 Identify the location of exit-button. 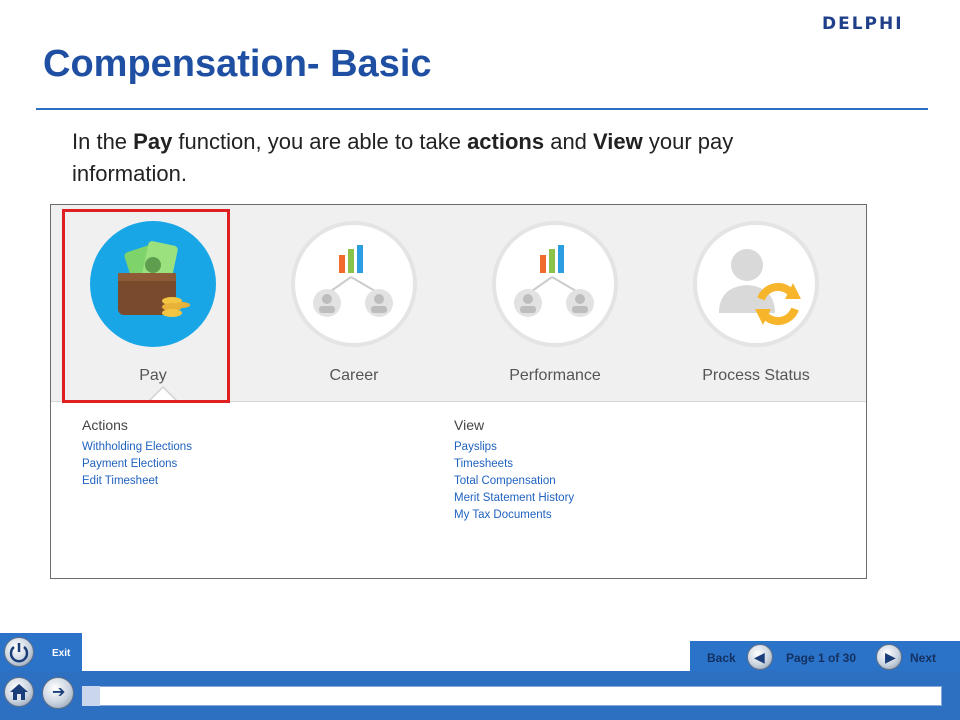
(19, 652).